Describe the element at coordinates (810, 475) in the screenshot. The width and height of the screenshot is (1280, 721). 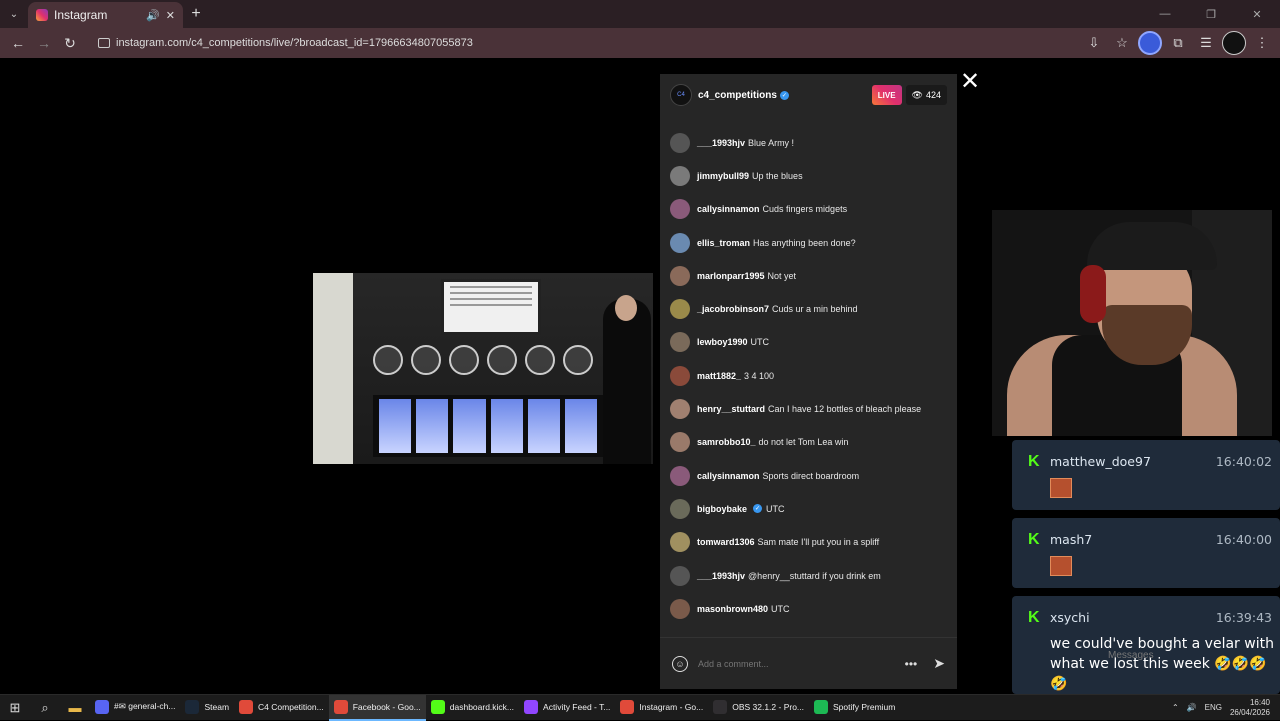
I see `comment-row: callysinnamon Sports direct boardroom` at that location.